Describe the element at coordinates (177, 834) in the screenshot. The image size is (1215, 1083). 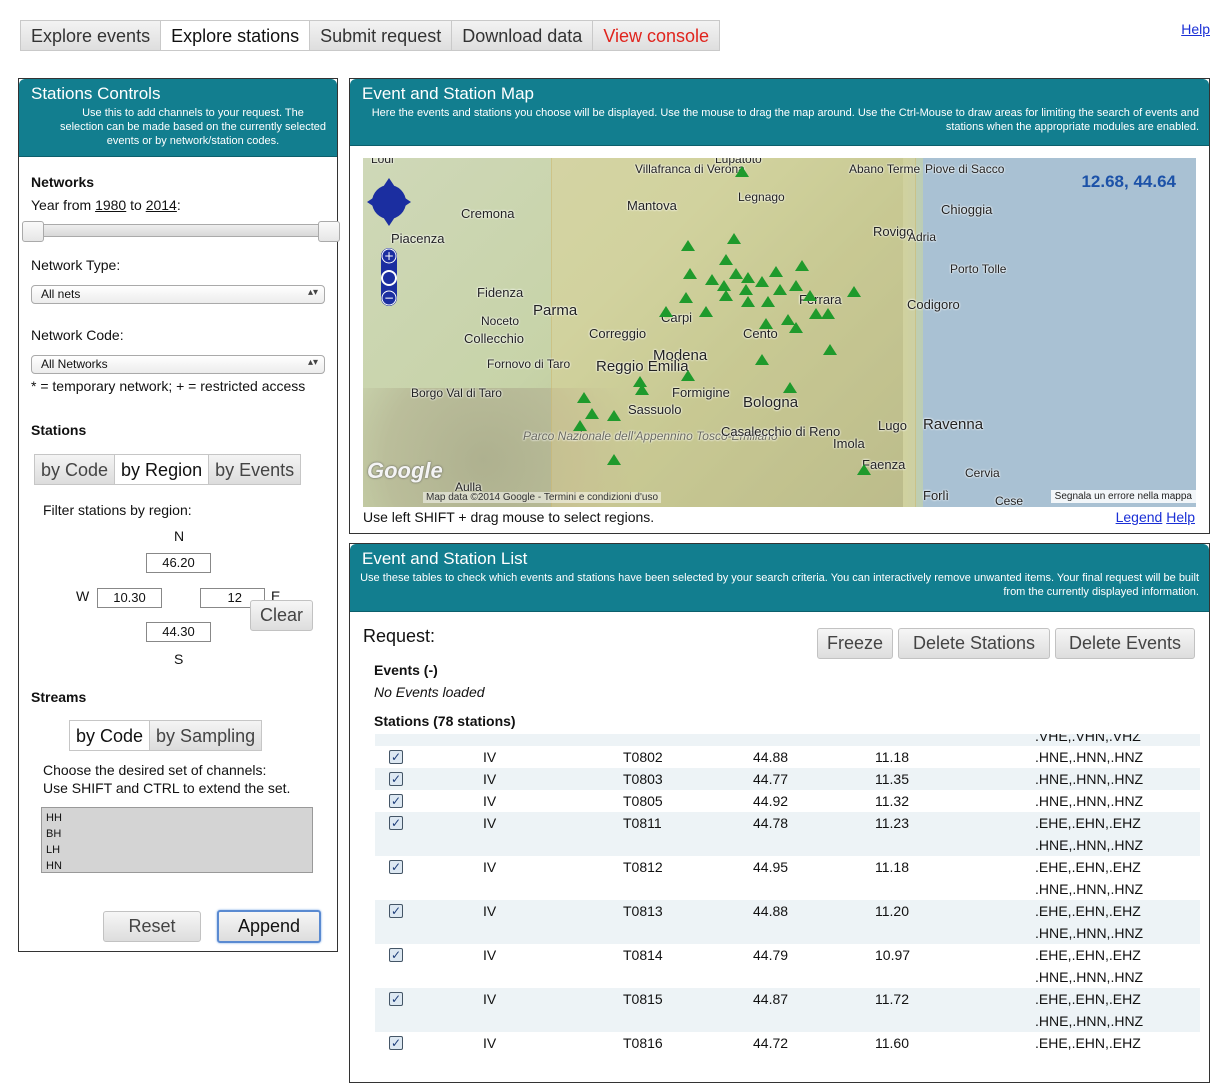
I see `channel-option: BH` at that location.